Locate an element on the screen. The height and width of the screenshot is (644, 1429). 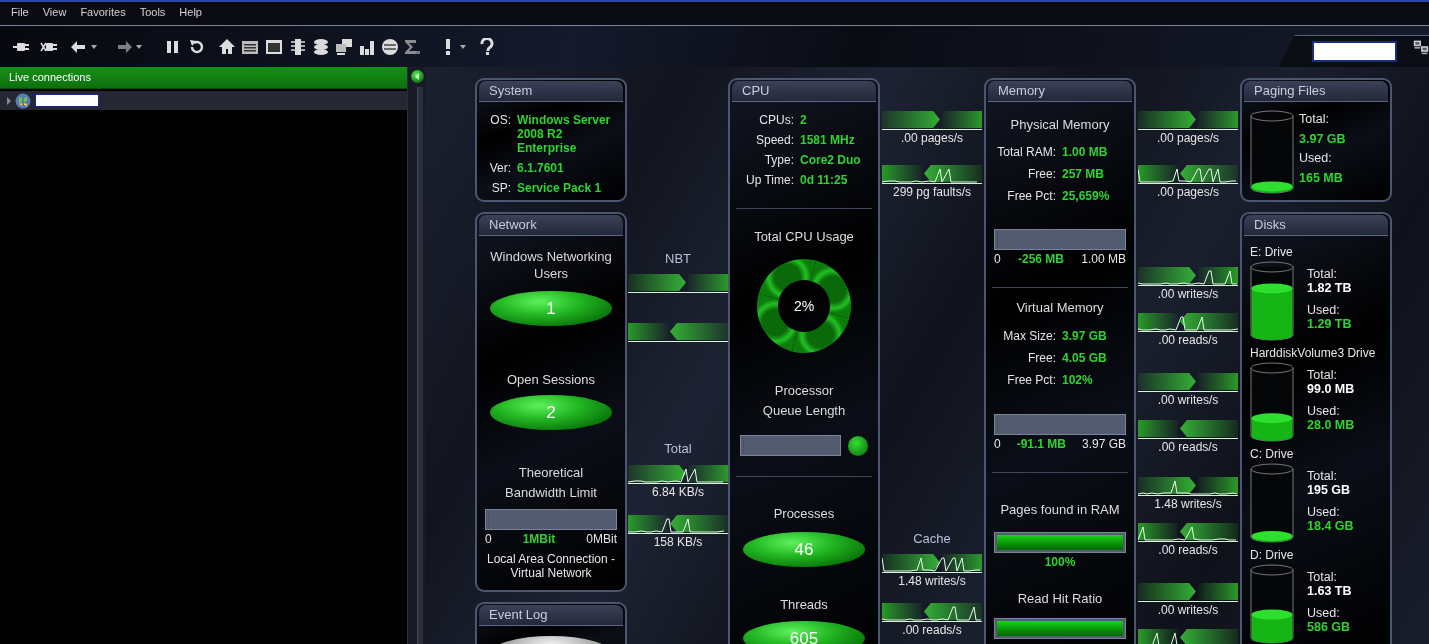
field-label: Max Size: is located at coordinates (1029, 336).